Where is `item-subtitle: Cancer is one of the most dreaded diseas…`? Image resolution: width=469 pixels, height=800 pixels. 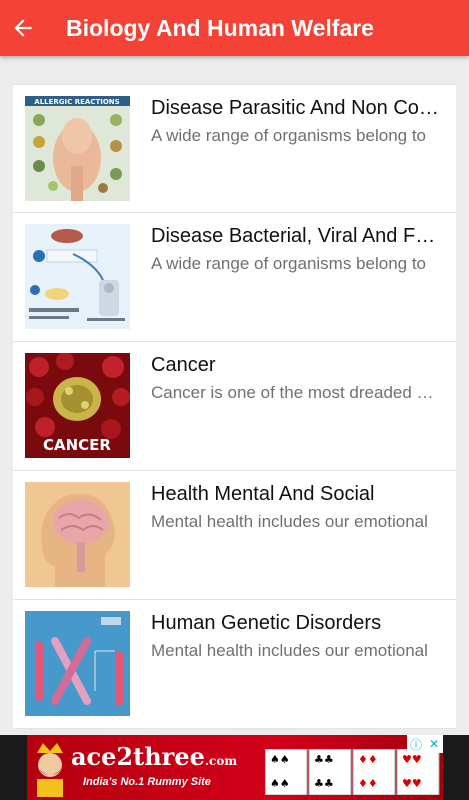
item-subtitle: Cancer is one of the most dreaded diseas… is located at coordinates (295, 392).